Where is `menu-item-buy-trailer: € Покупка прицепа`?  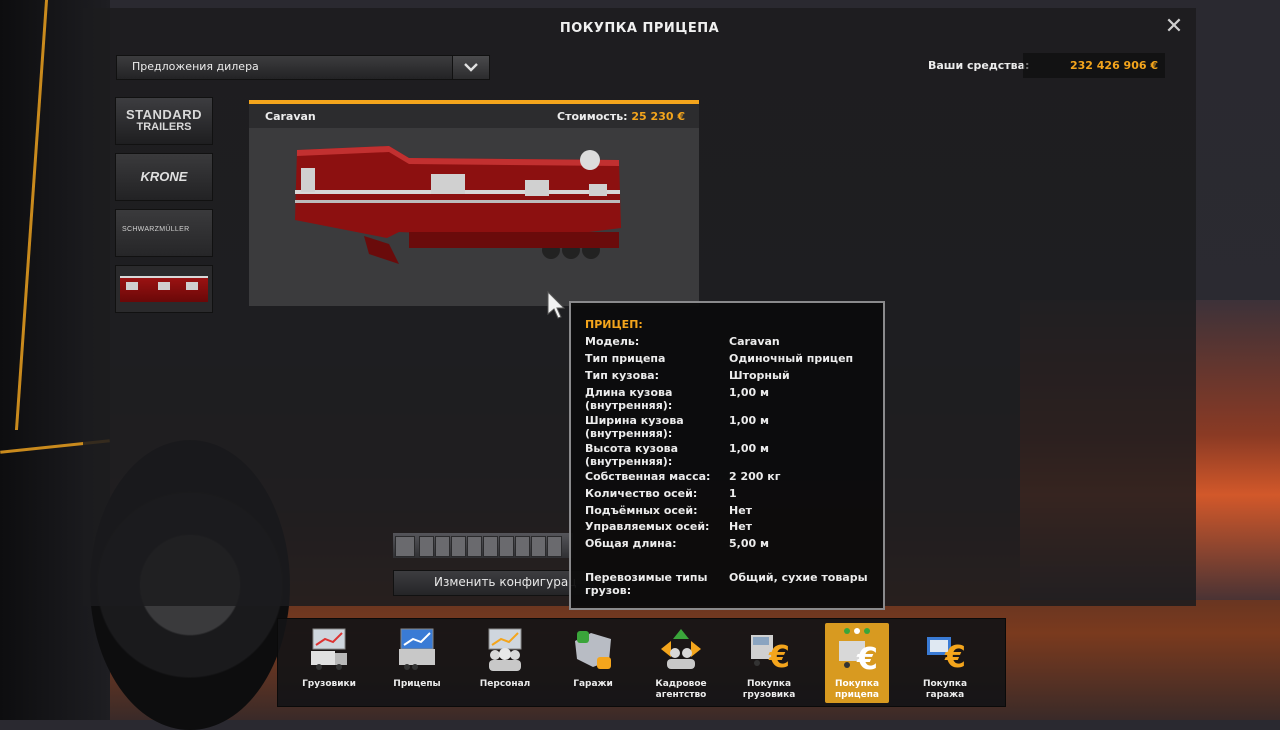 menu-item-buy-trailer: € Покупка прицепа is located at coordinates (857, 663).